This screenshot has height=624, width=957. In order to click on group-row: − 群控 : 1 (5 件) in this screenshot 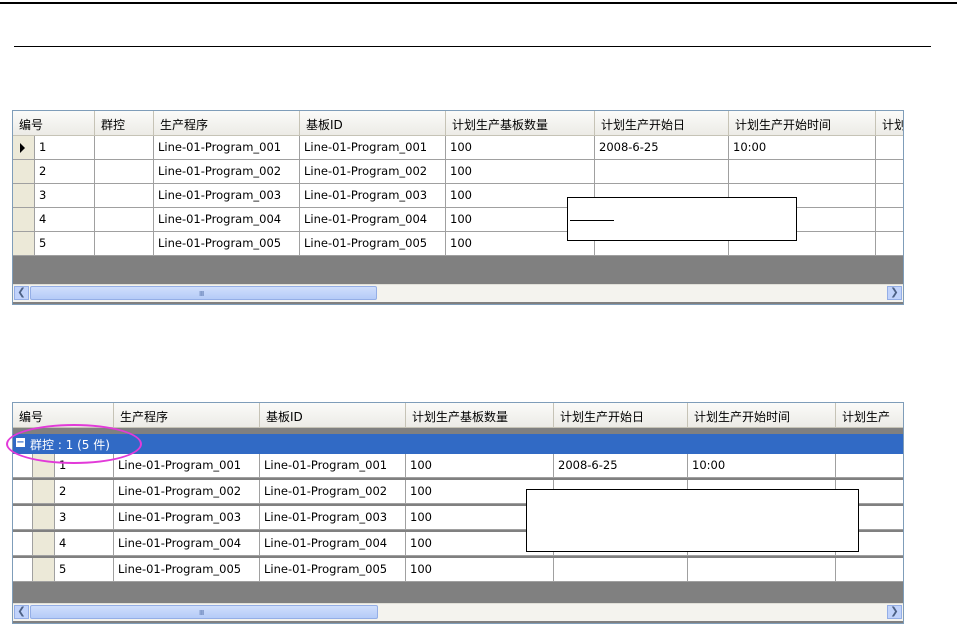, I will do `click(458, 444)`.